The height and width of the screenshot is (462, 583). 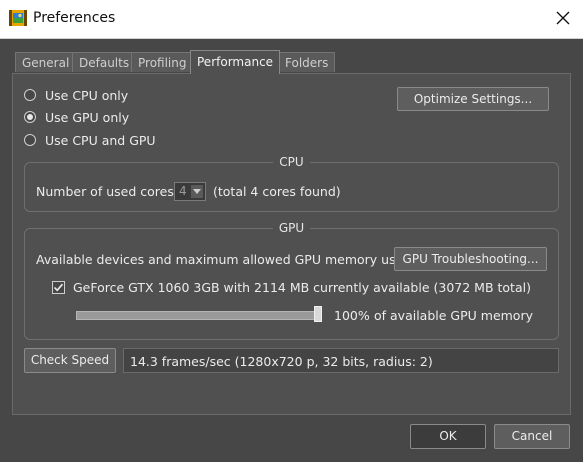 I want to click on gpu-memory-percent: 100%, so click(x=352, y=315).